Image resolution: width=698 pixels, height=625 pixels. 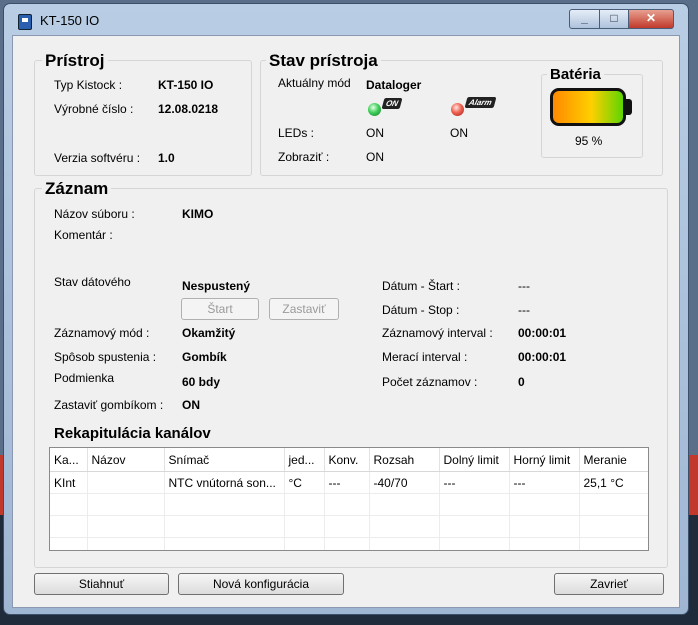 I want to click on typ-label: Typ Kistock :, so click(x=88, y=85).